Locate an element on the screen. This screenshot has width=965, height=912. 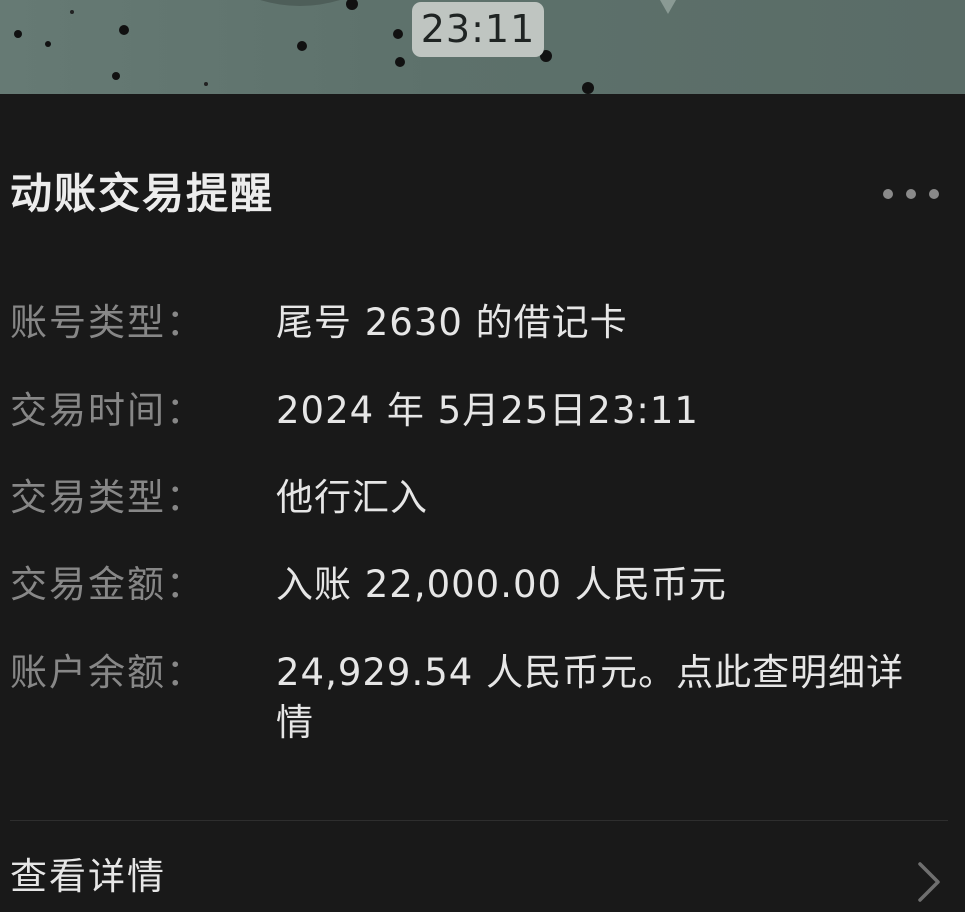
view-details-button: 查看详情 is located at coordinates (482, 873).